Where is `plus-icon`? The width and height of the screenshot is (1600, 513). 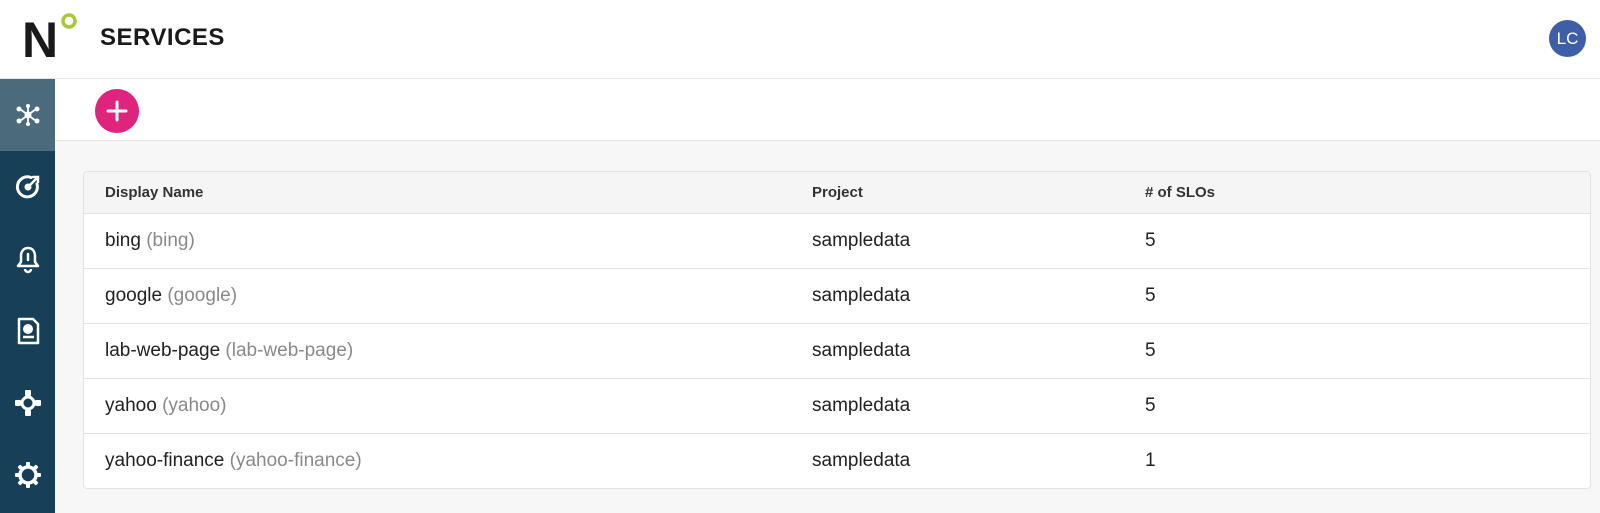 plus-icon is located at coordinates (117, 111).